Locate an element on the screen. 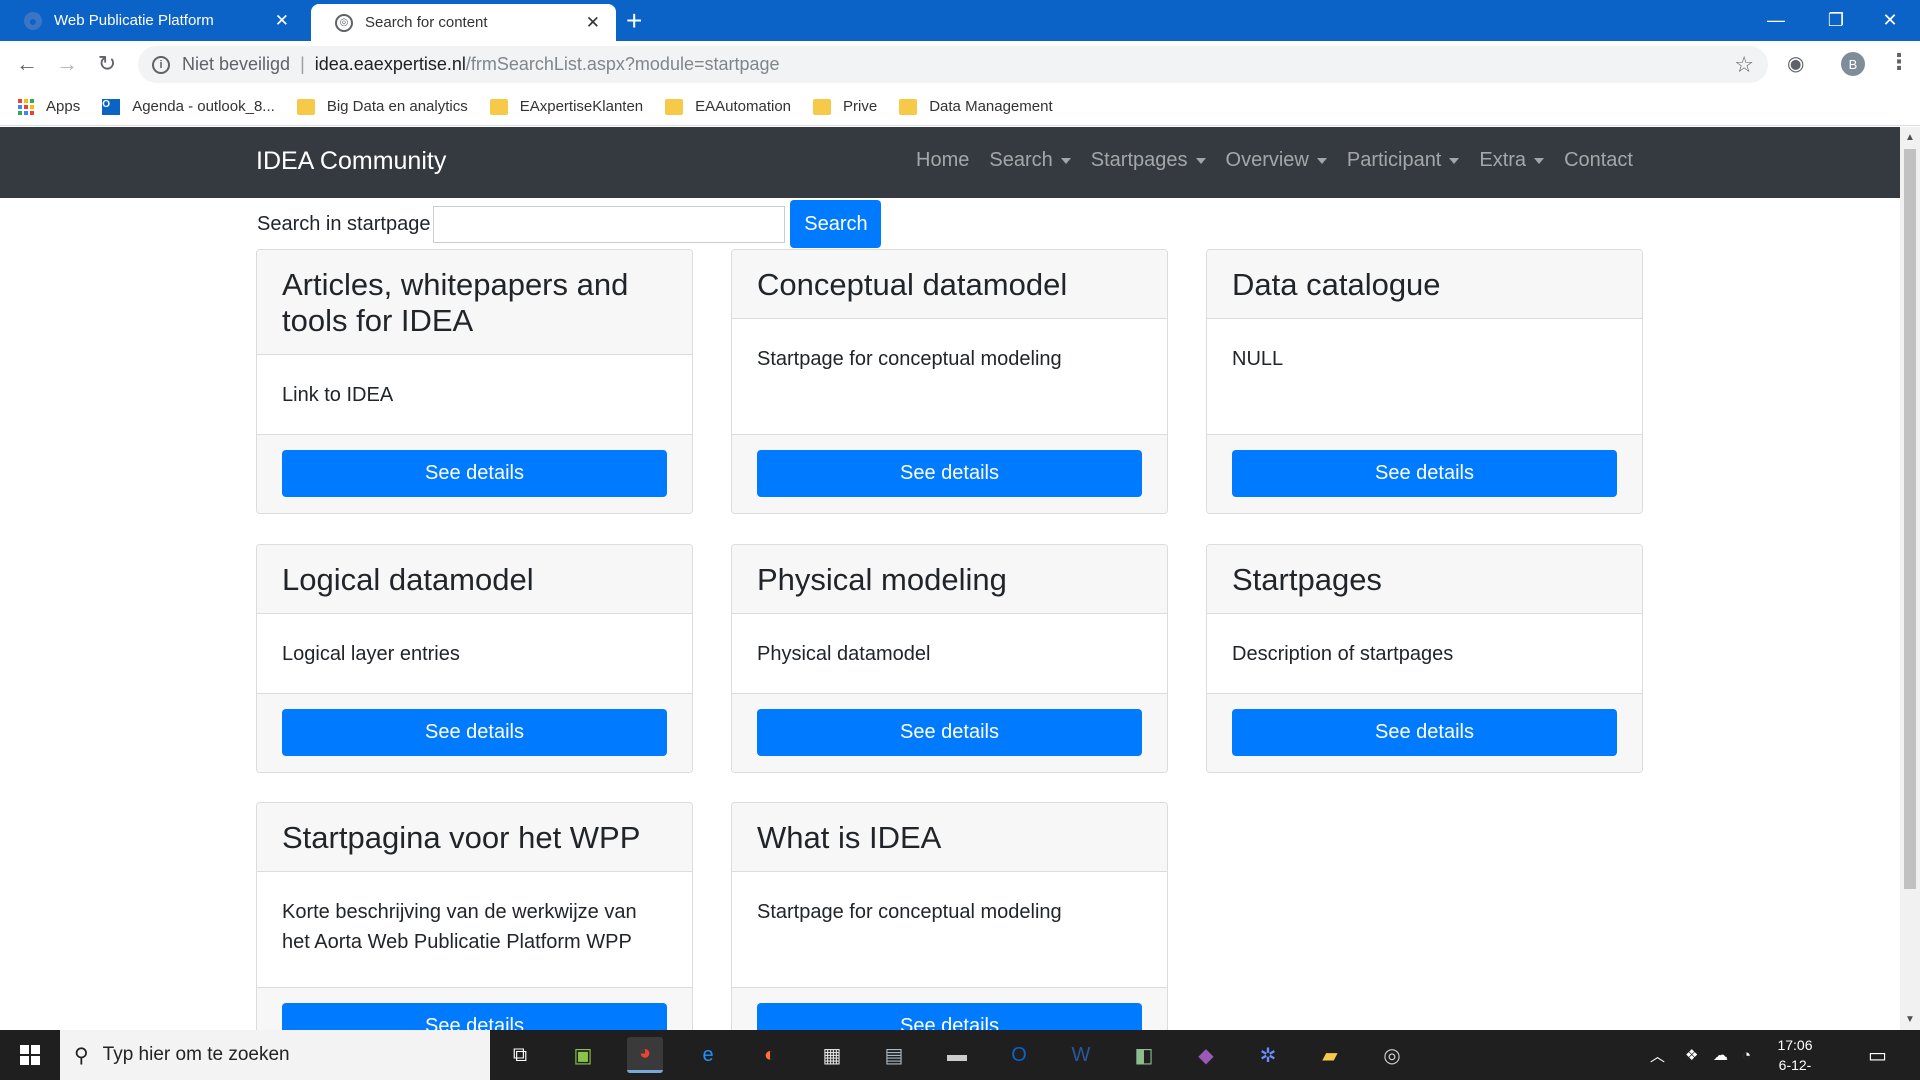 This screenshot has width=1920, height=1080. extension-circle-icon: ◉ is located at coordinates (1795, 63).